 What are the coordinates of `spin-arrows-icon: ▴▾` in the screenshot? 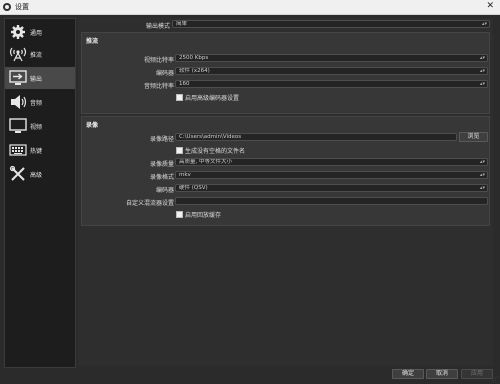 It's located at (482, 58).